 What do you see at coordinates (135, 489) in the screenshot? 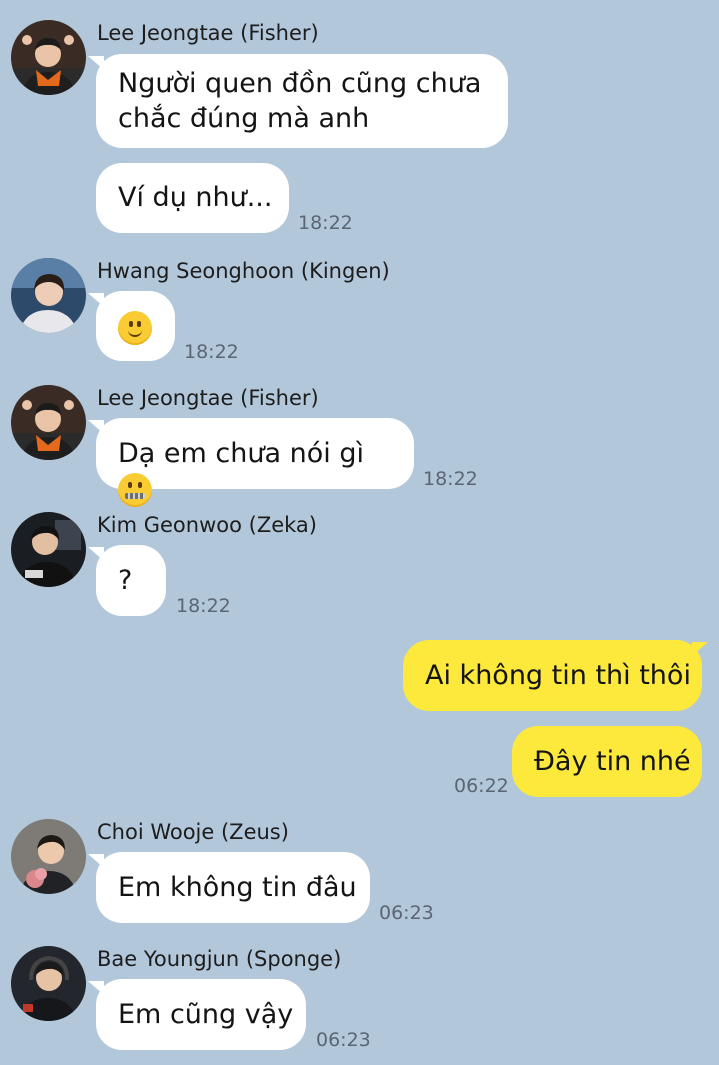
I see `zipper-mouth-face-icon` at bounding box center [135, 489].